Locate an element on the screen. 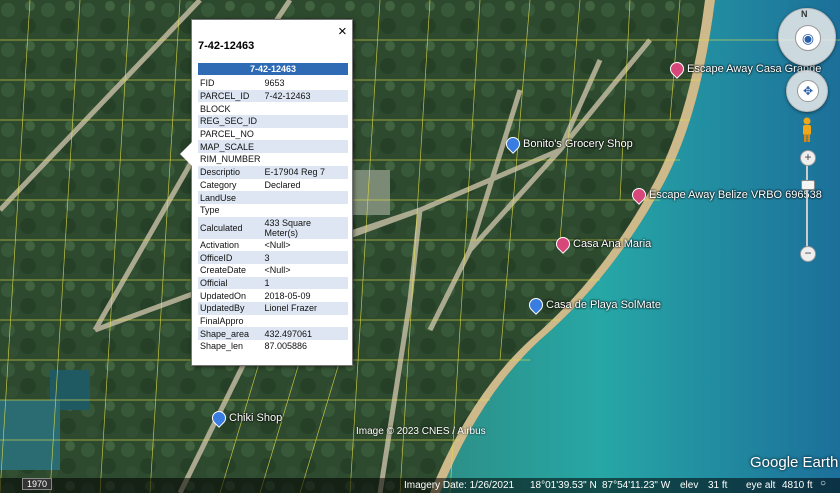 The height and width of the screenshot is (493, 840). zoom-track is located at coordinates (807, 206).